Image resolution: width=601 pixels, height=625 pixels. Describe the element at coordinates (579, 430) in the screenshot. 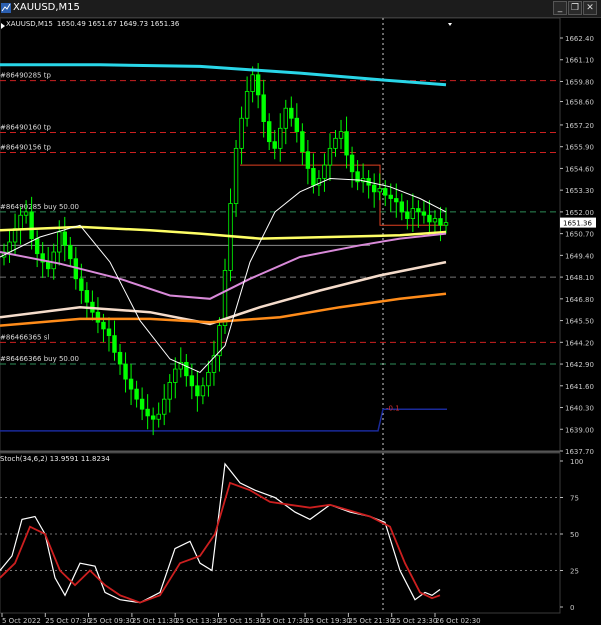

I see `price-axis-label: 1639.00` at that location.